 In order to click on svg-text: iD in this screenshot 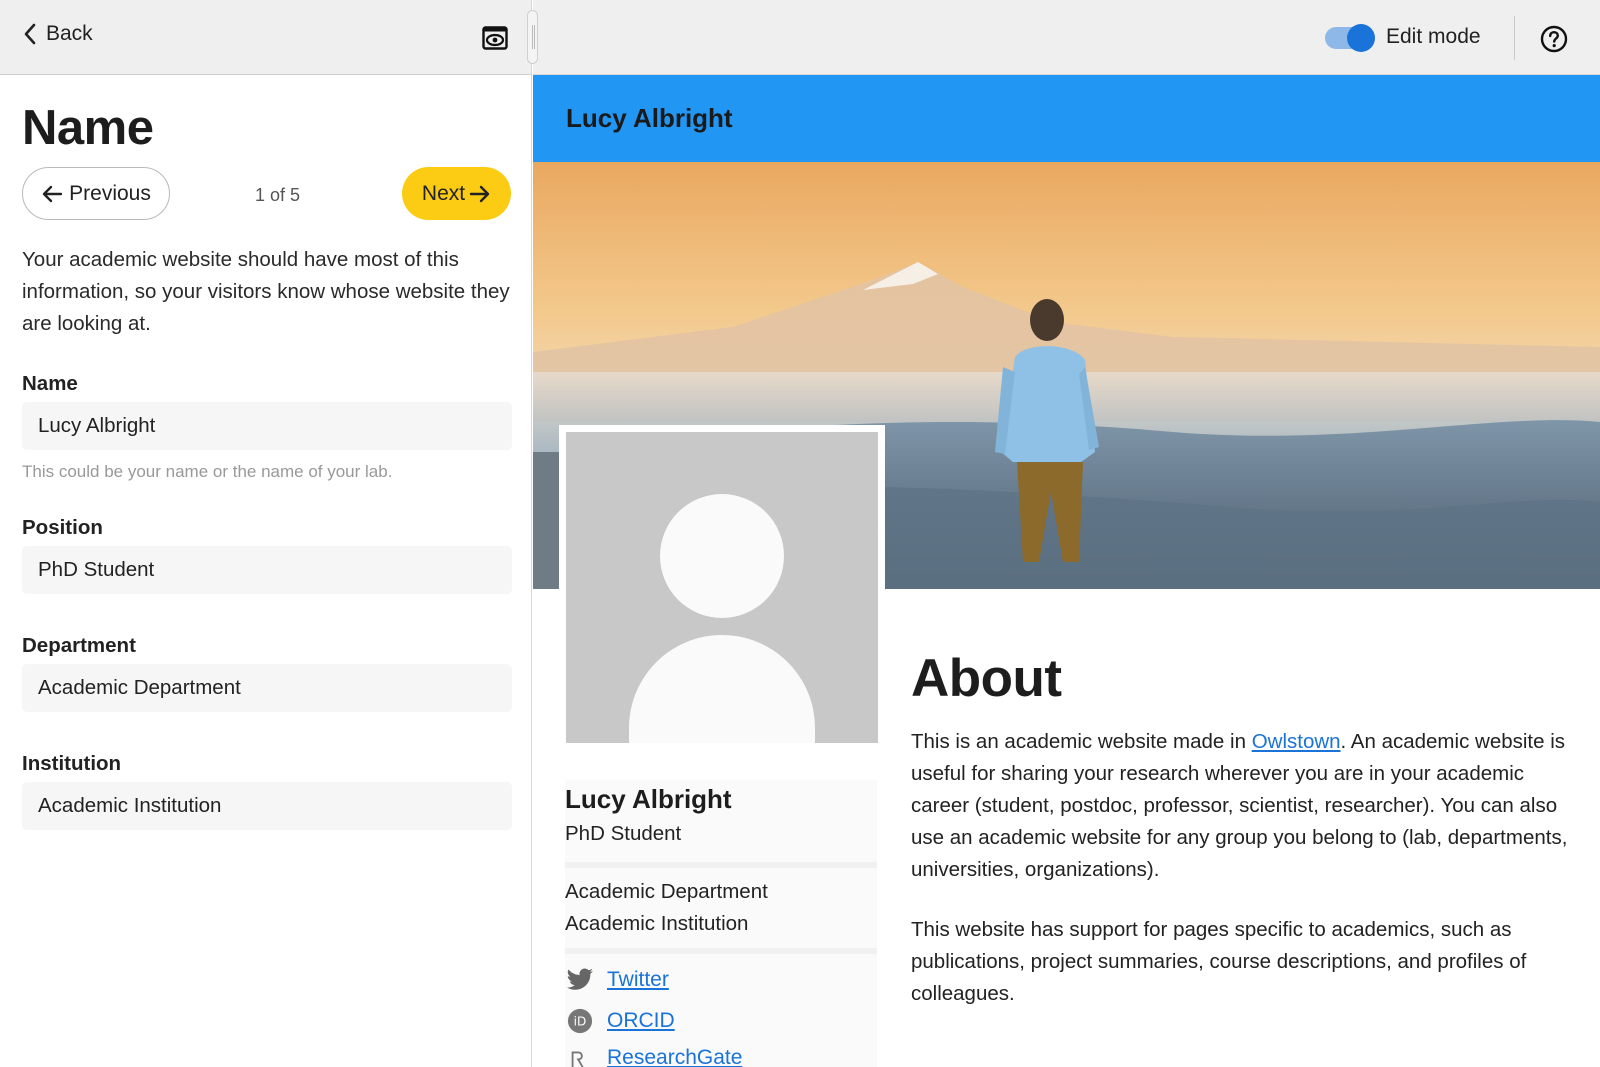, I will do `click(580, 1022)`.